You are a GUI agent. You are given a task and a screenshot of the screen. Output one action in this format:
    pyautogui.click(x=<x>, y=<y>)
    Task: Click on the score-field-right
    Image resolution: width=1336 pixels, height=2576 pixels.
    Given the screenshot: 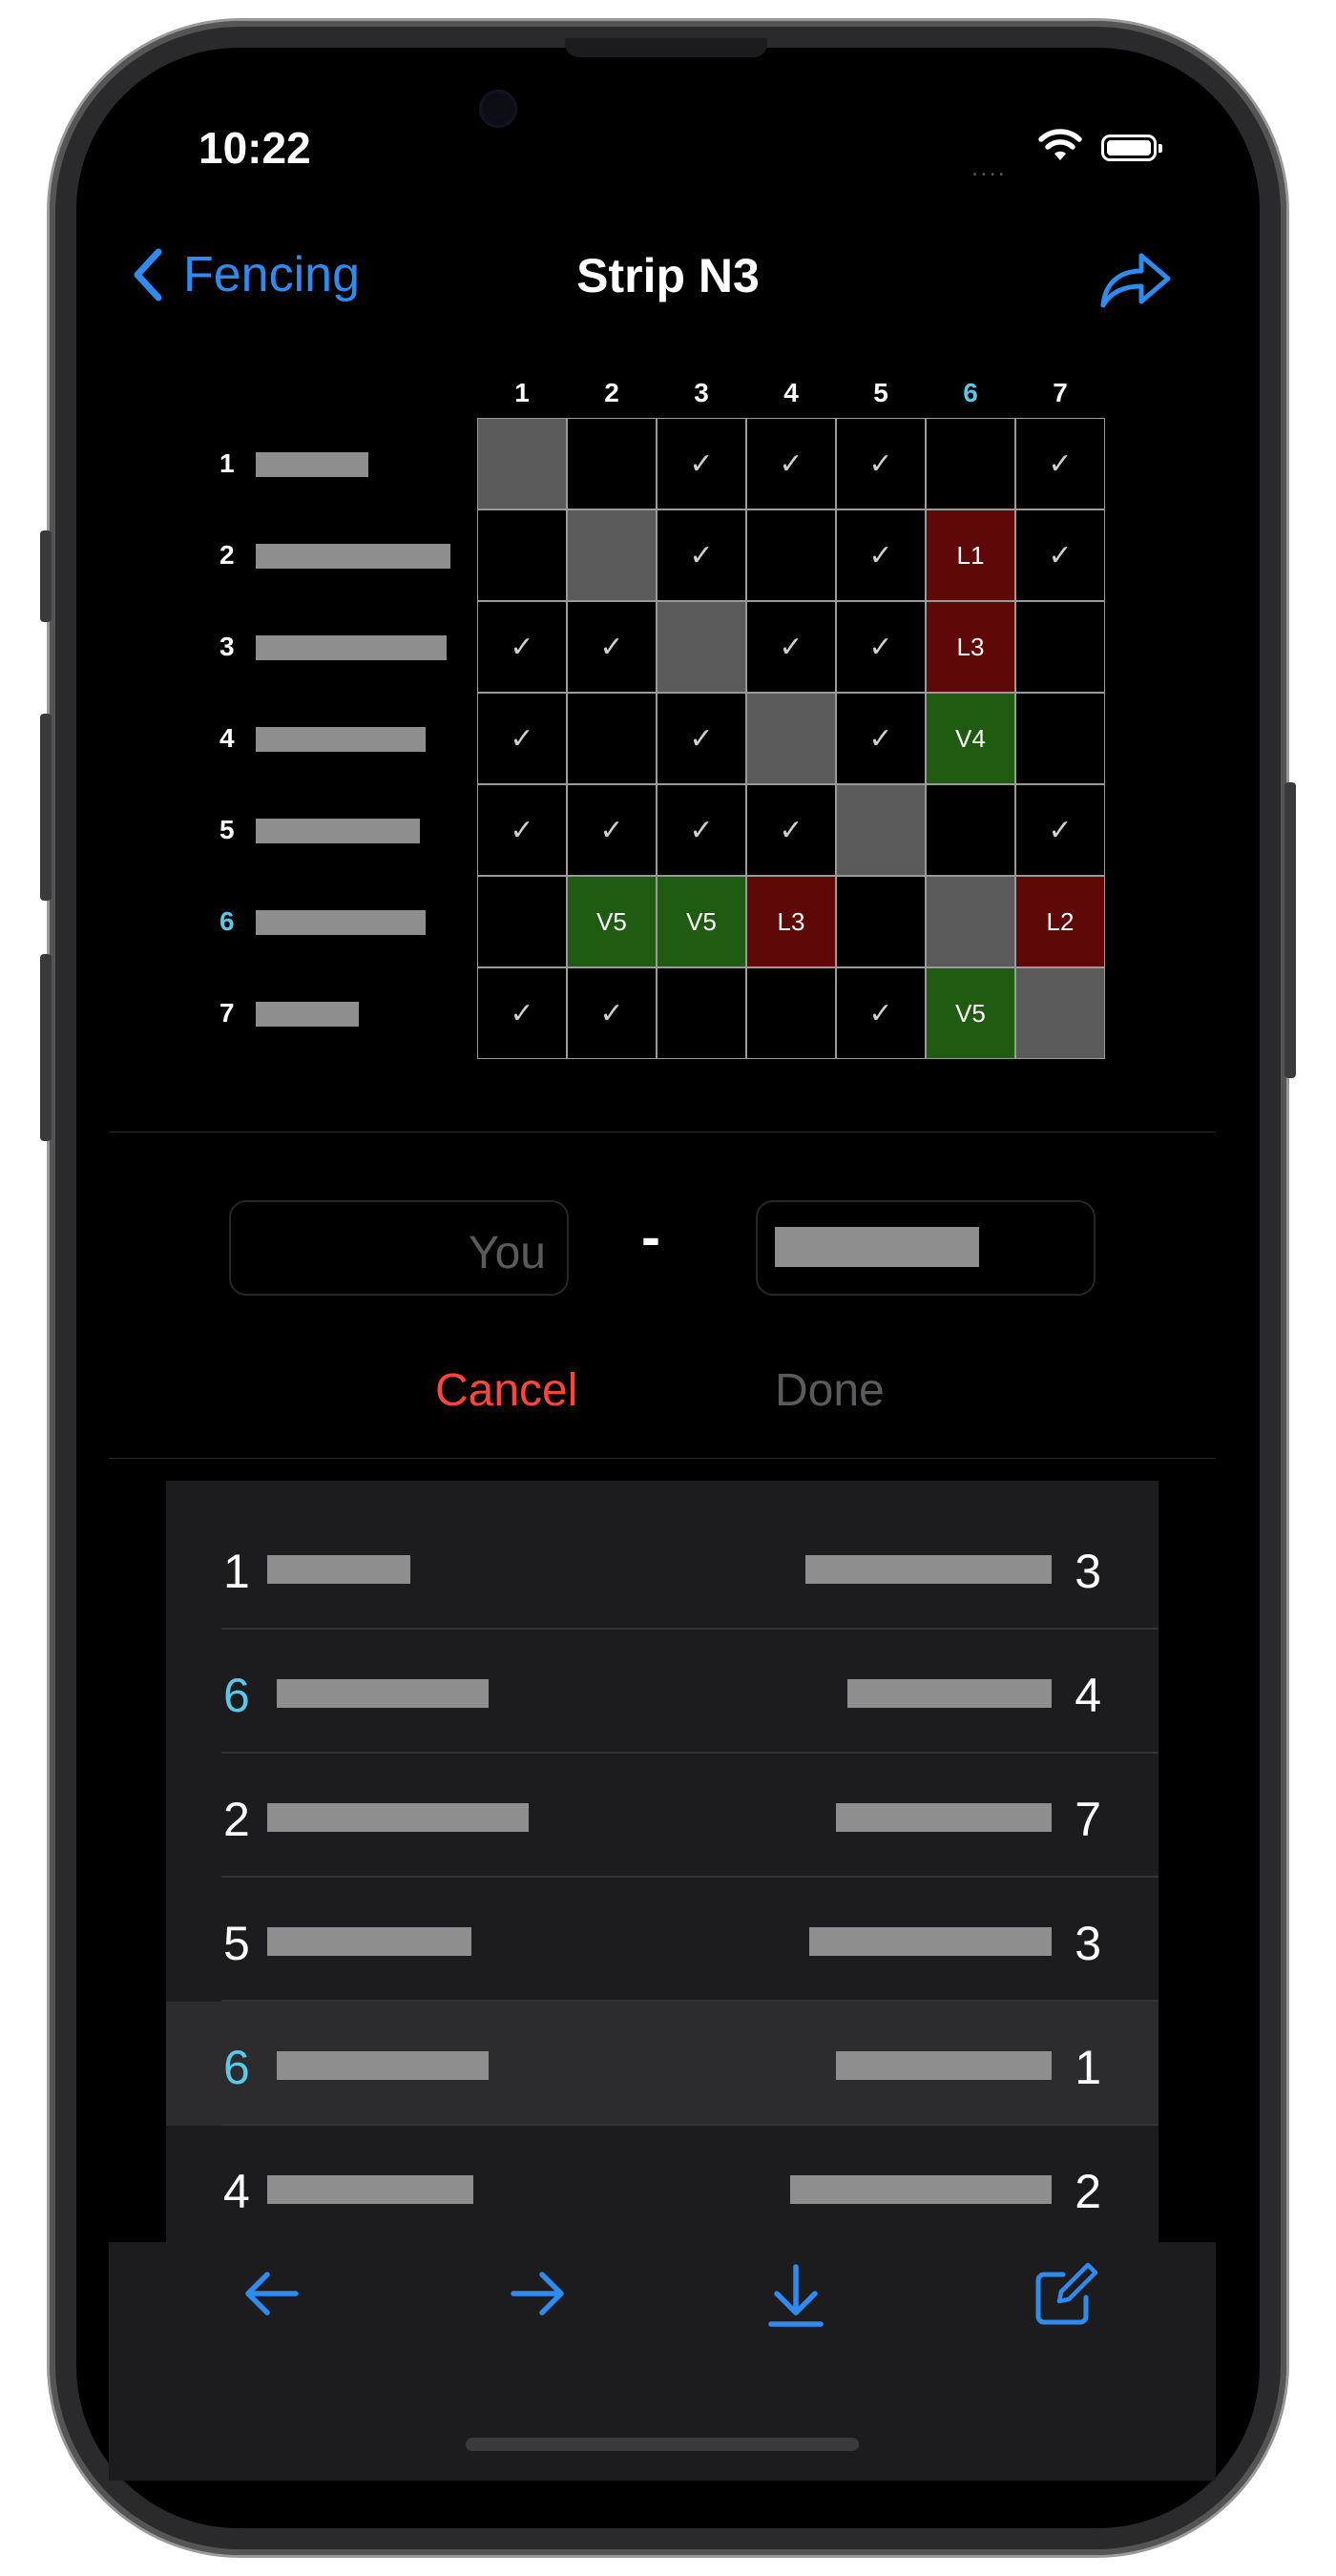 What is the action you would take?
    pyautogui.click(x=926, y=1248)
    